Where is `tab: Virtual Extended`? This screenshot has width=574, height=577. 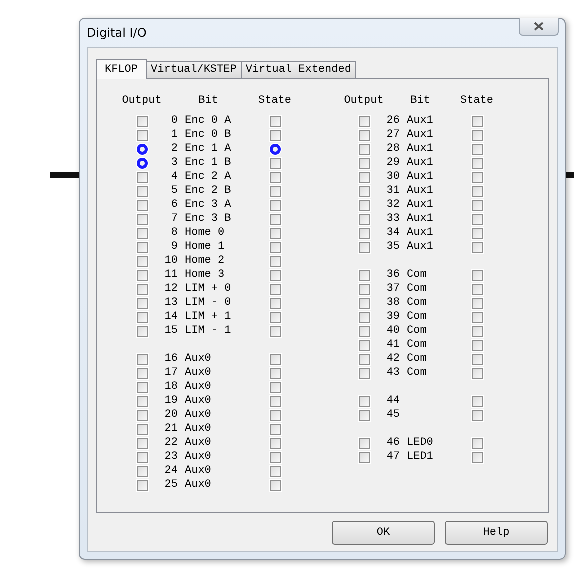
tab: Virtual Extended is located at coordinates (298, 69).